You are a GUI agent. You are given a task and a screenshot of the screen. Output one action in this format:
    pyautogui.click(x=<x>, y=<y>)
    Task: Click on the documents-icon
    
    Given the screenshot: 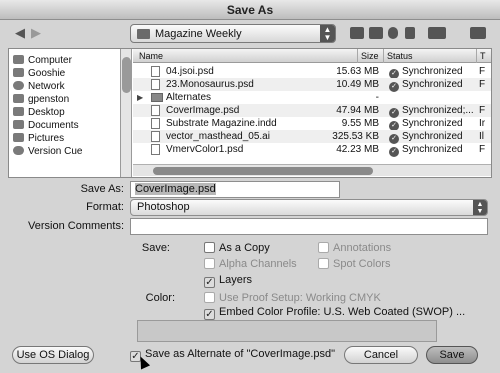 What is the action you would take?
    pyautogui.click(x=18, y=124)
    